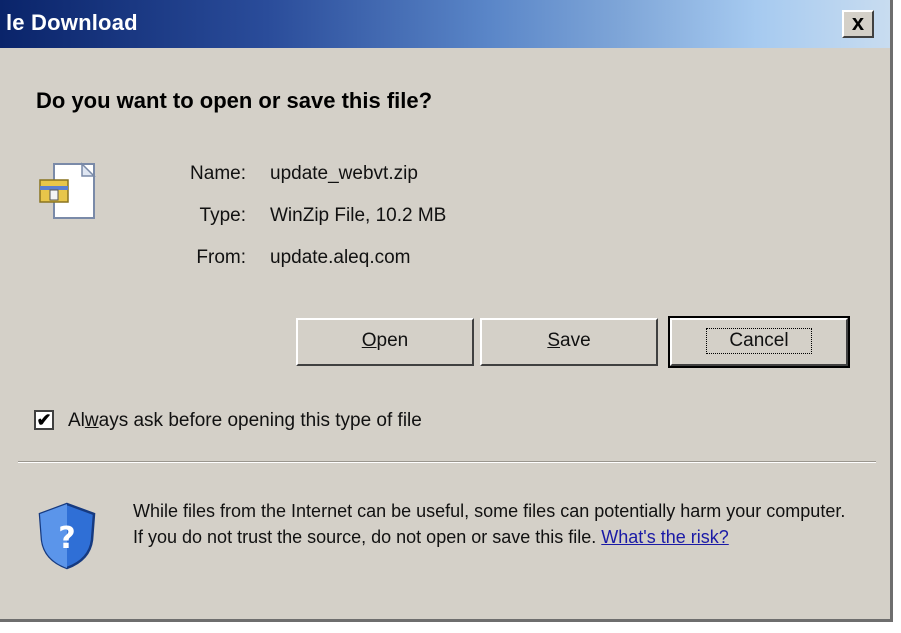 The image size is (901, 633). Describe the element at coordinates (221, 257) in the screenshot. I see `file-from-label: From:` at that location.